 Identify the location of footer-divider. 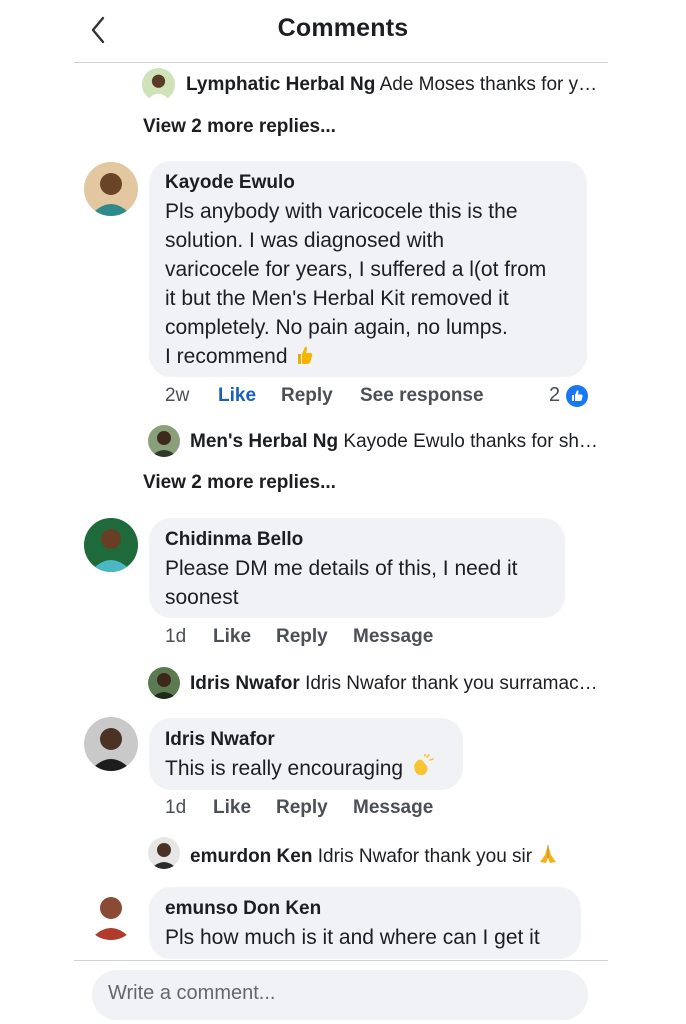
(341, 960).